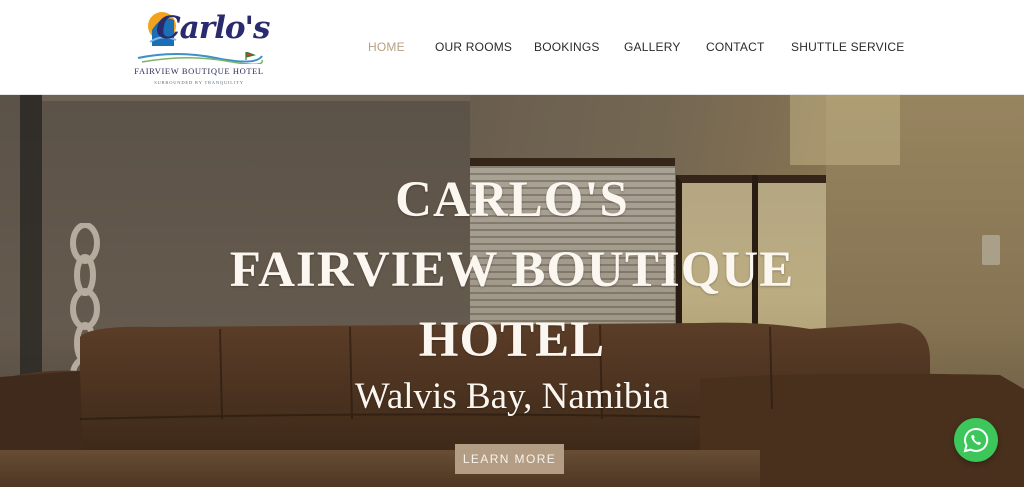  Describe the element at coordinates (509, 459) in the screenshot. I see `learn-more-button: LEARN MORE` at that location.